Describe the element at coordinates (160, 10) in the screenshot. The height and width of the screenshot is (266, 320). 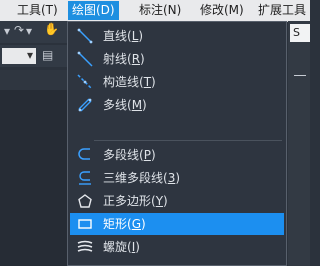
I see `menu-dimension: 标注(N)` at that location.